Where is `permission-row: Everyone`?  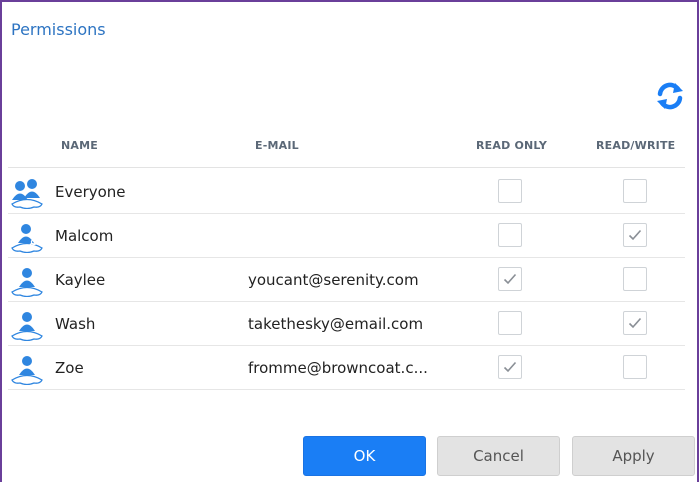
permission-row: Everyone is located at coordinates (346, 192).